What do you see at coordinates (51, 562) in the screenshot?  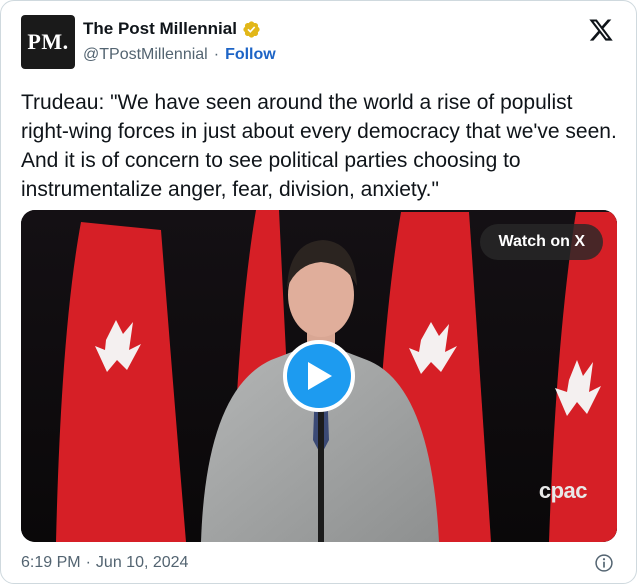 I see `tweet-time: 6:19 PM` at bounding box center [51, 562].